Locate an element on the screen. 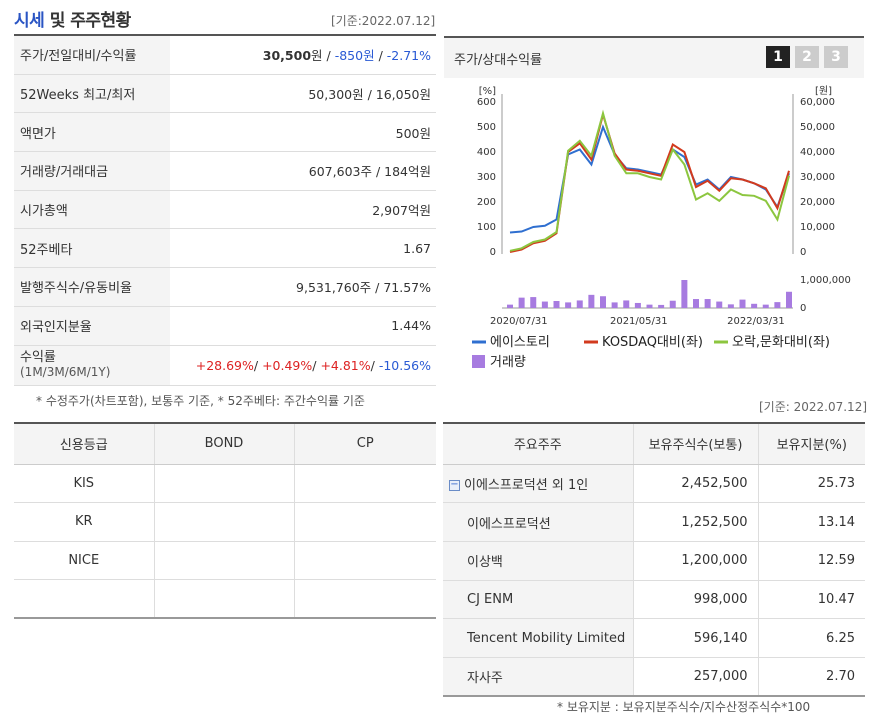  left-tick-label: 300 is located at coordinates (486, 177).